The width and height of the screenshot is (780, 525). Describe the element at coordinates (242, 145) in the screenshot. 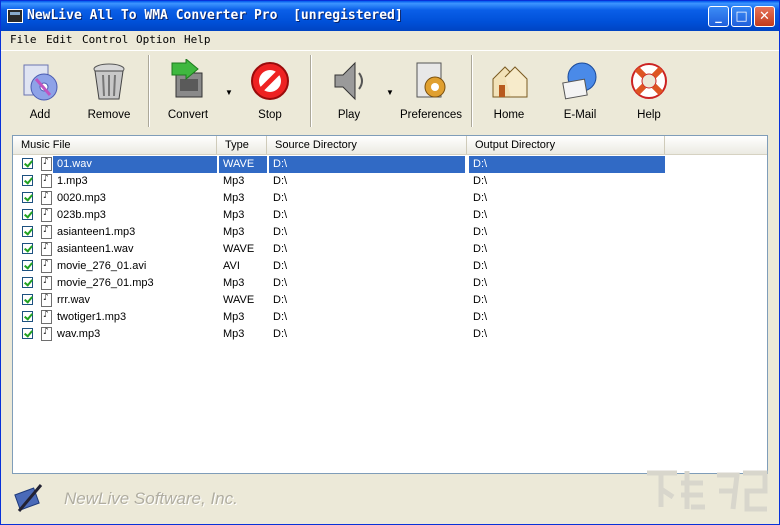

I see `column-type: Type` at that location.